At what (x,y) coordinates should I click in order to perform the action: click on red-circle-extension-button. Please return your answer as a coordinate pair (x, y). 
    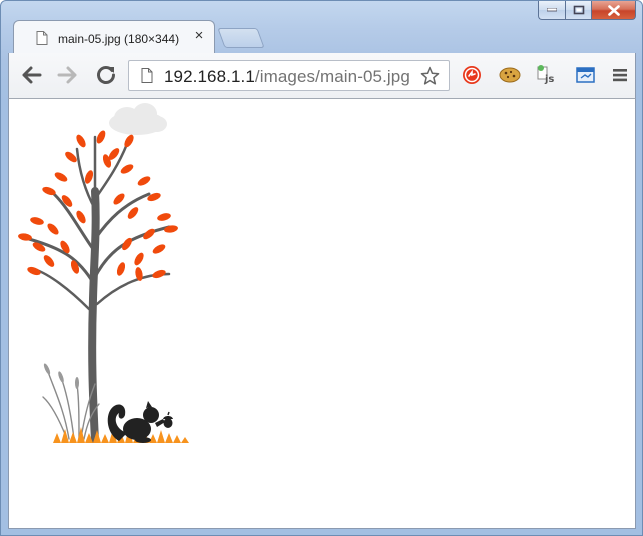
    Looking at the image, I should click on (472, 75).